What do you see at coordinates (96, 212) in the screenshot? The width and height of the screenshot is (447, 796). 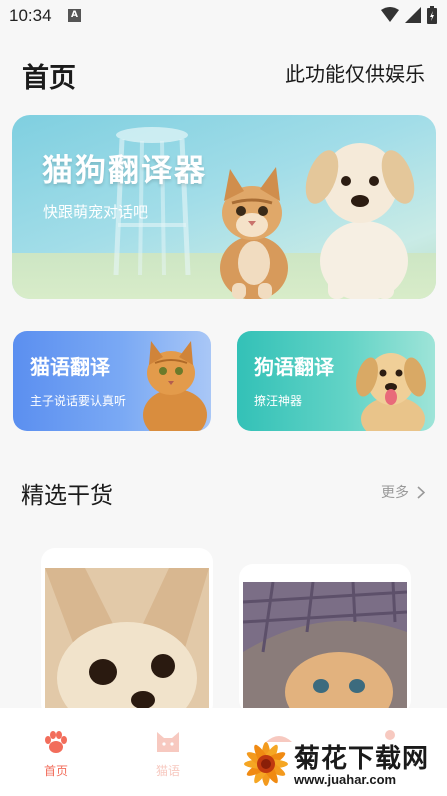 I see `banner-subtitle: 快跟萌宠对话吧` at bounding box center [96, 212].